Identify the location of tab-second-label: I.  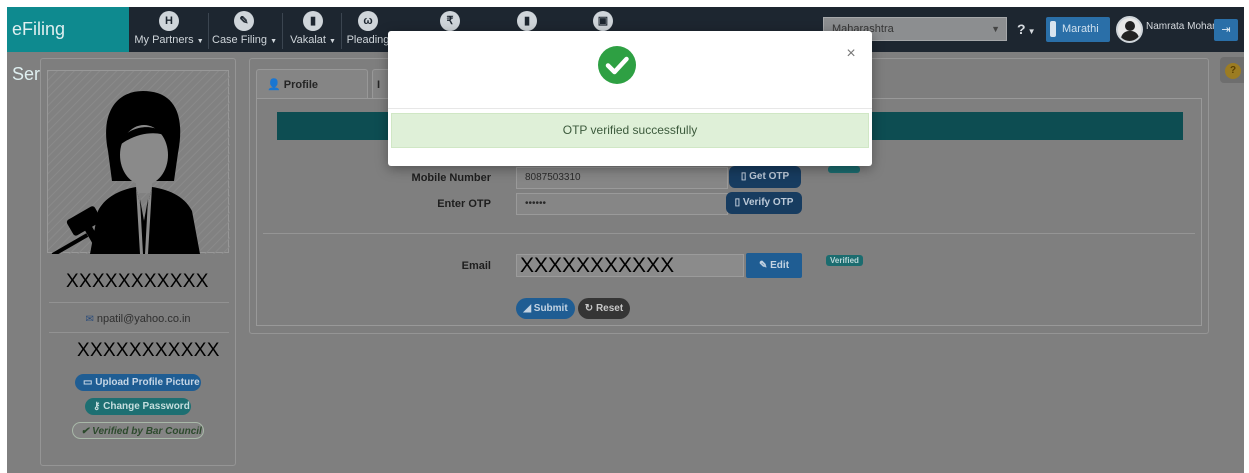
(379, 85).